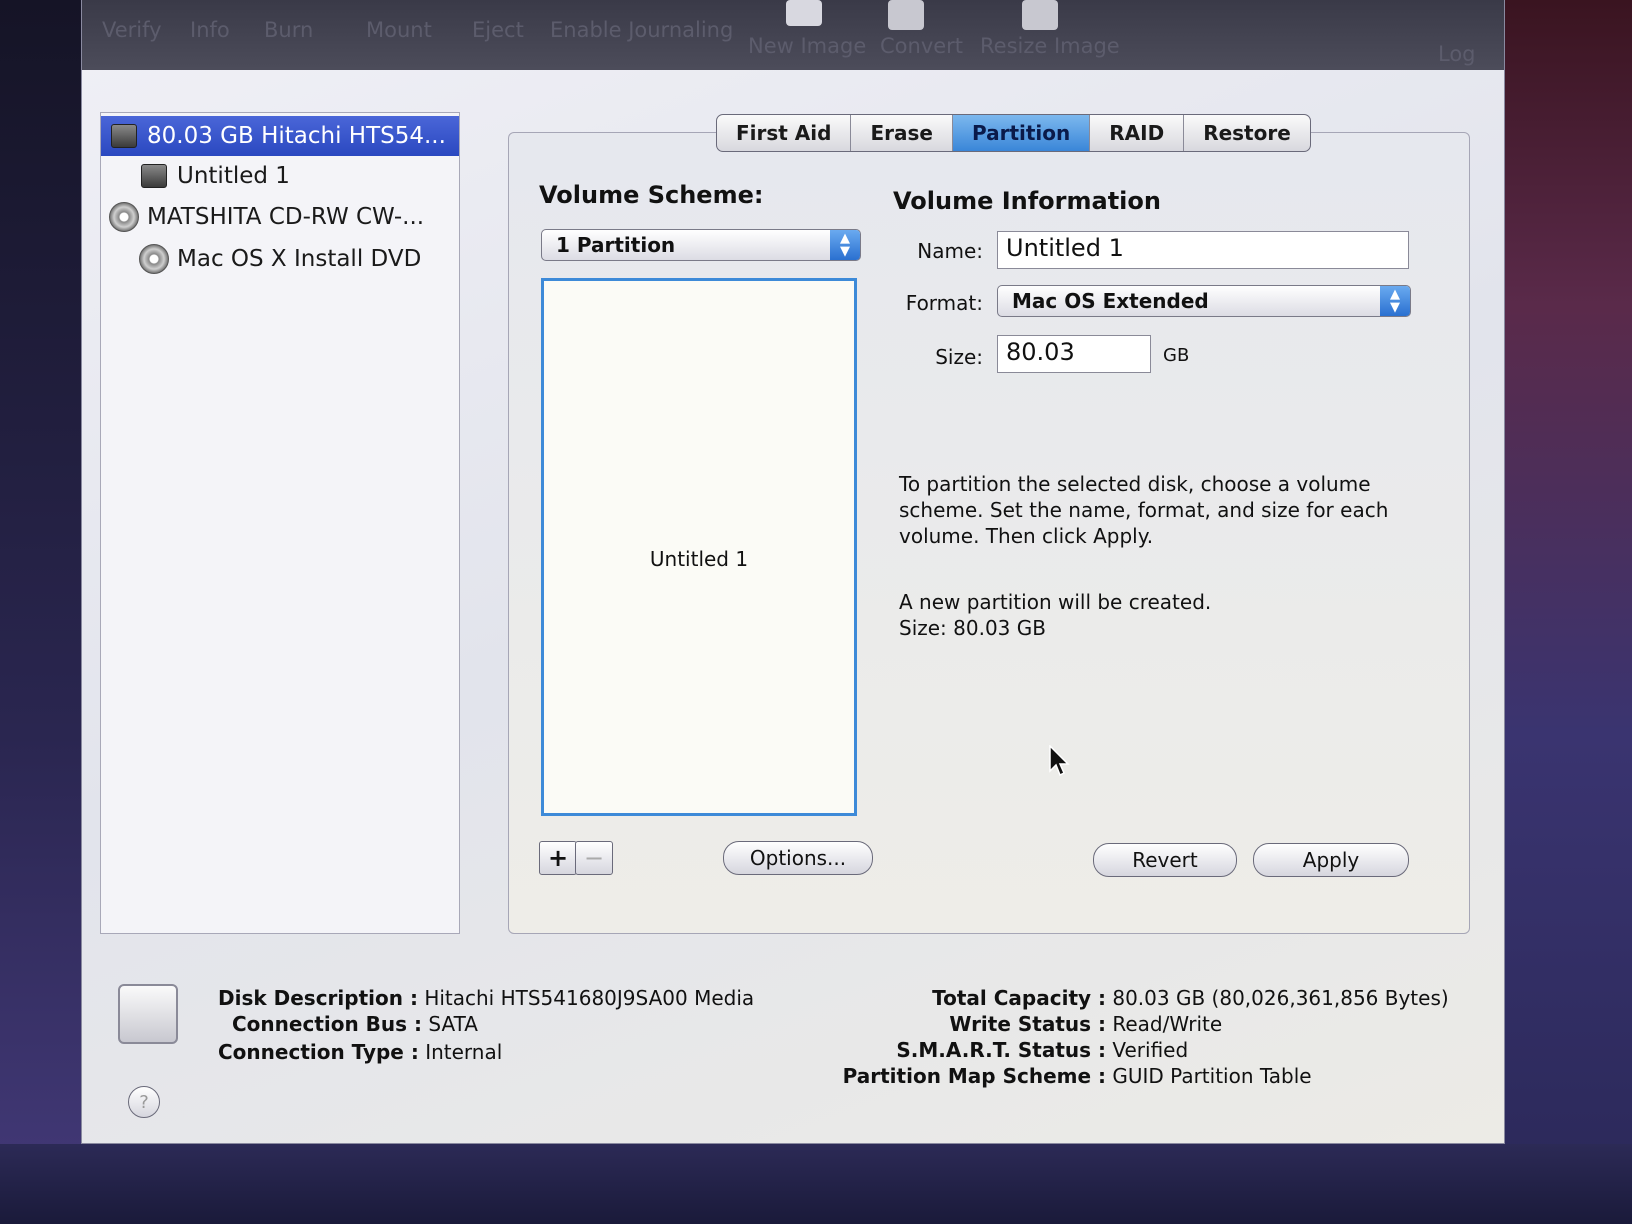 Image resolution: width=1632 pixels, height=1224 pixels. Describe the element at coordinates (804, 13) in the screenshot. I see `new-image-icon` at that location.